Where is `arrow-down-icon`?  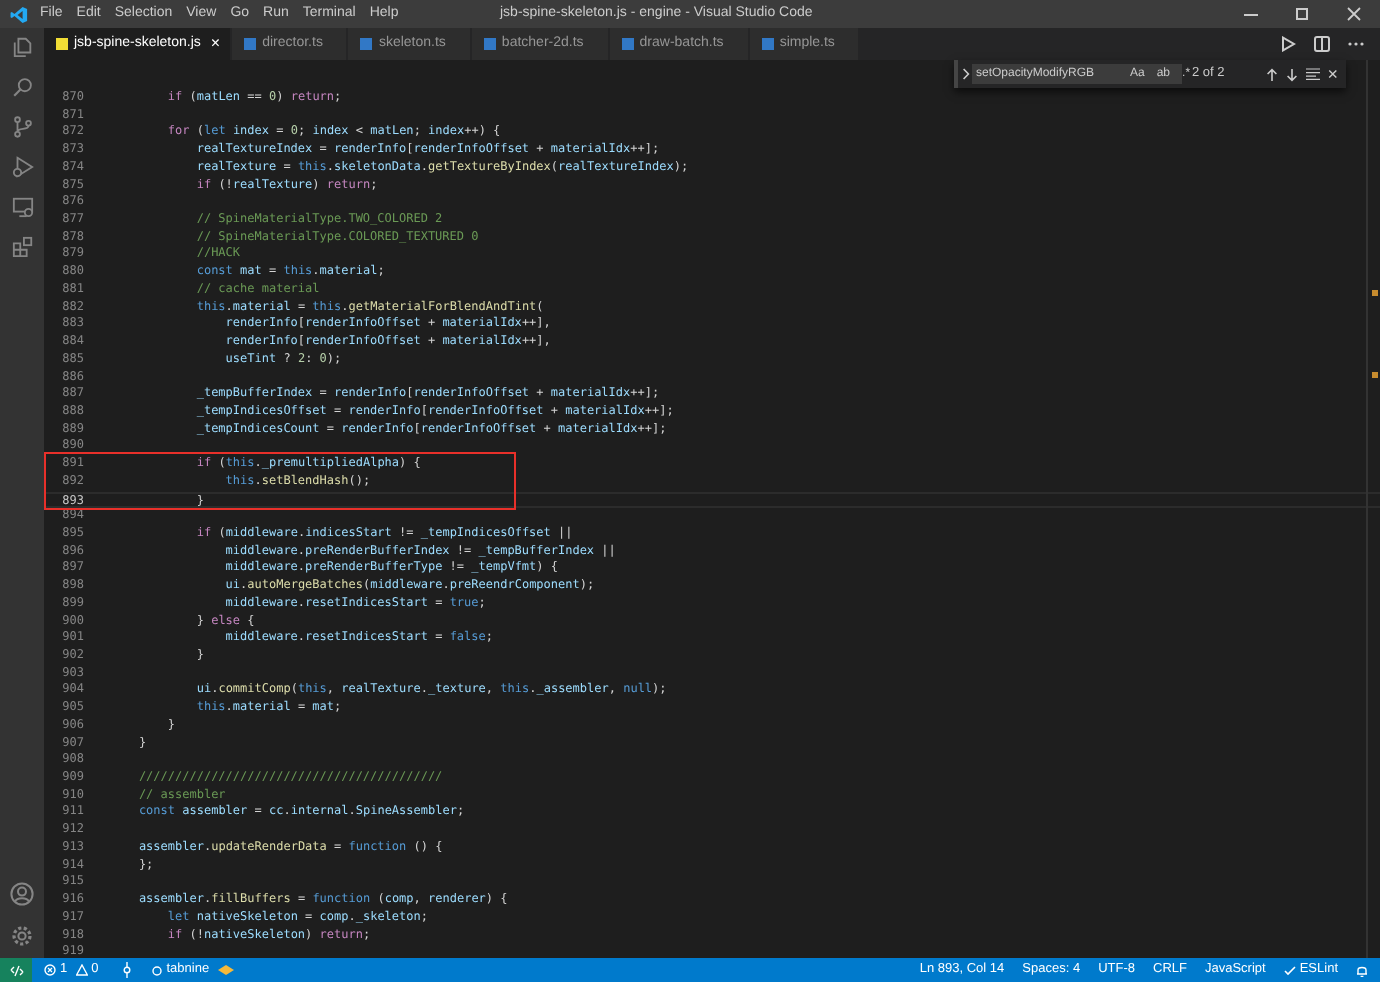
arrow-down-icon is located at coordinates (1291, 74).